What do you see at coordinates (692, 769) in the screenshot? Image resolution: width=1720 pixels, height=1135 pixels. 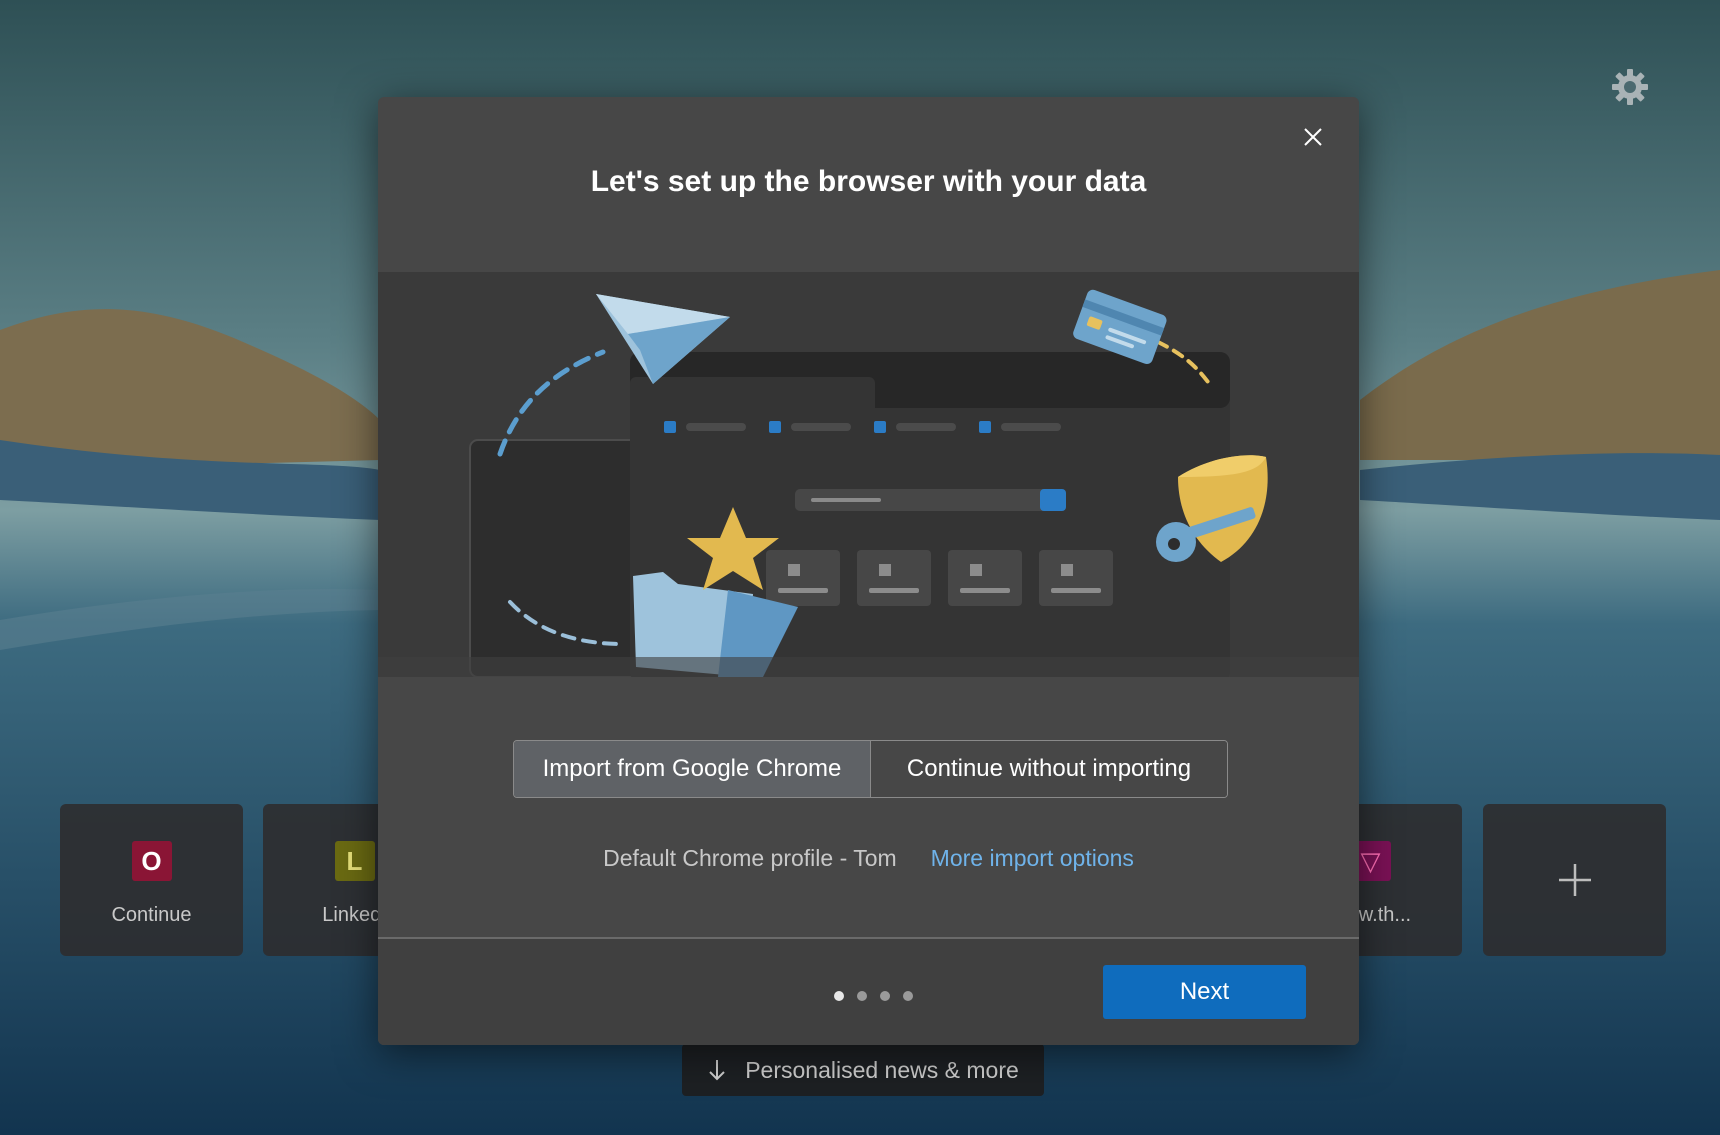 I see `import-from-chrome-button: Import from Google Chrome` at bounding box center [692, 769].